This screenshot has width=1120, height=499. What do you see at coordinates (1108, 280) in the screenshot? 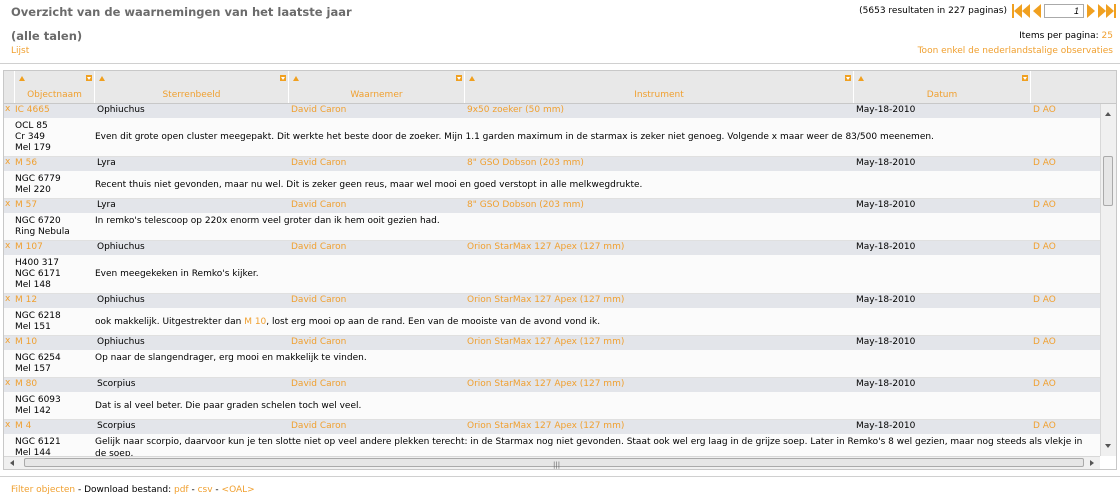
I see `vertical-scrollbar` at bounding box center [1108, 280].